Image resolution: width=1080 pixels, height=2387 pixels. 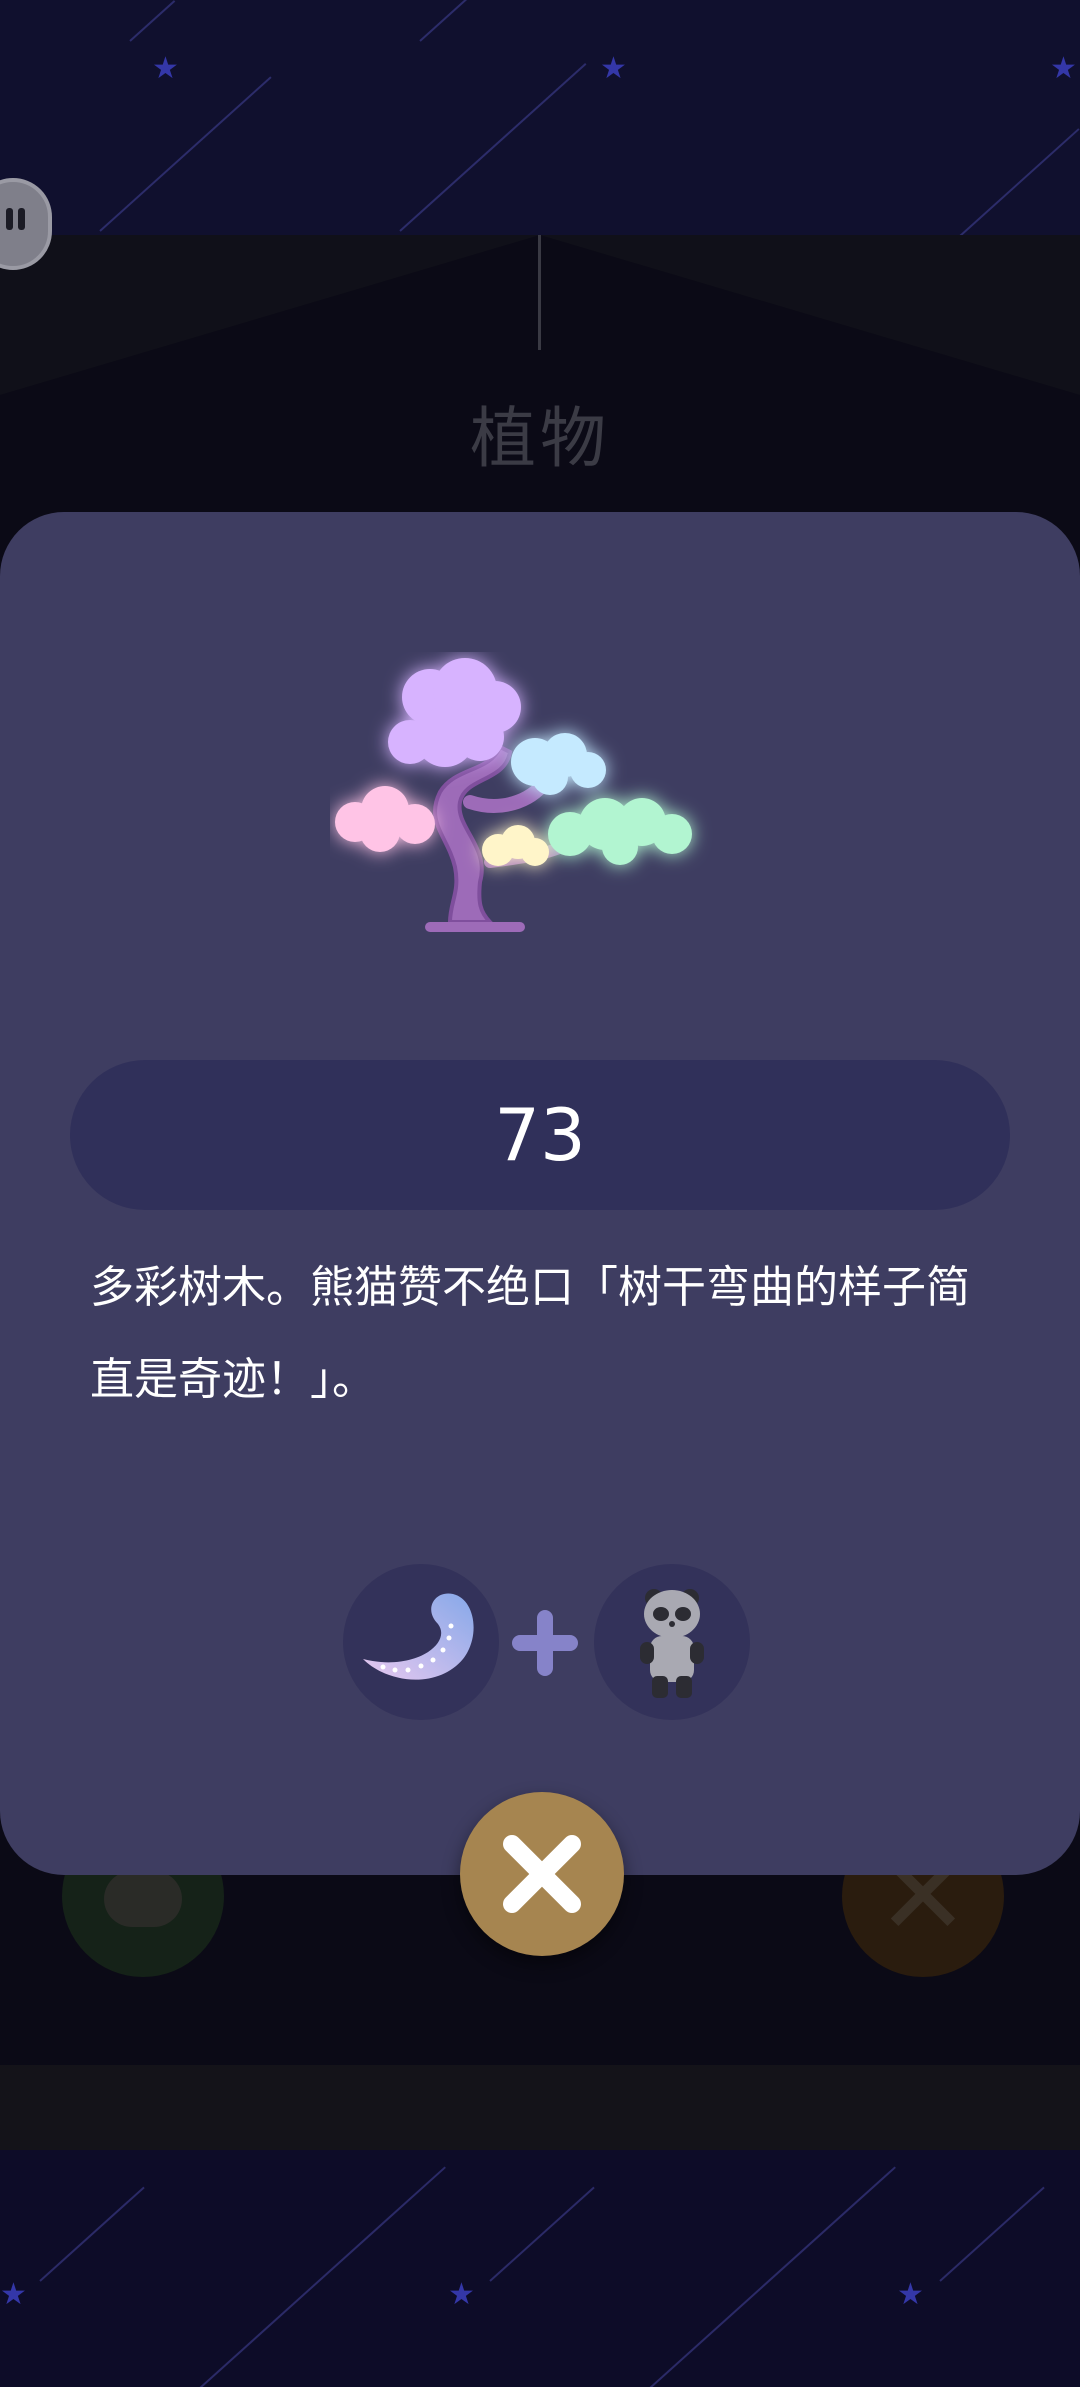 What do you see at coordinates (9, 219) in the screenshot?
I see `pause-icon` at bounding box center [9, 219].